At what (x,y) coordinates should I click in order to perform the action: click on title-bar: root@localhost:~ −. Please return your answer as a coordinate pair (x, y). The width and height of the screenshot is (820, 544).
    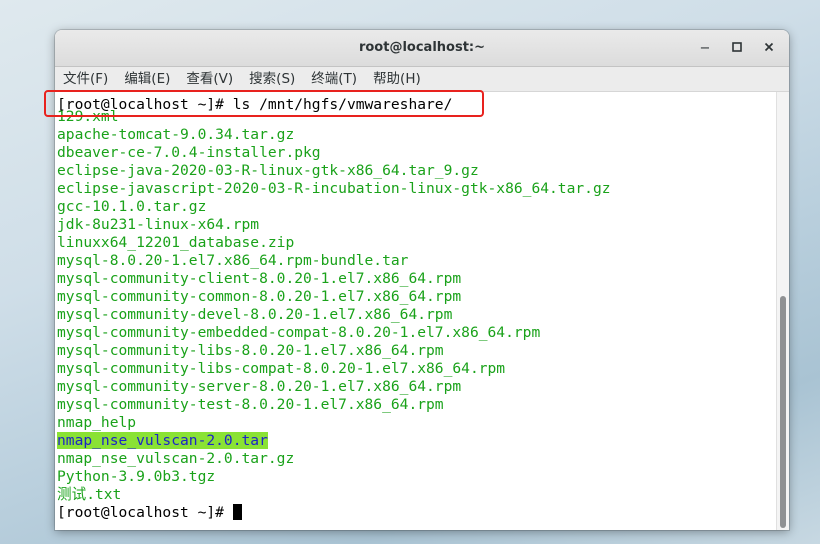
    Looking at the image, I should click on (422, 48).